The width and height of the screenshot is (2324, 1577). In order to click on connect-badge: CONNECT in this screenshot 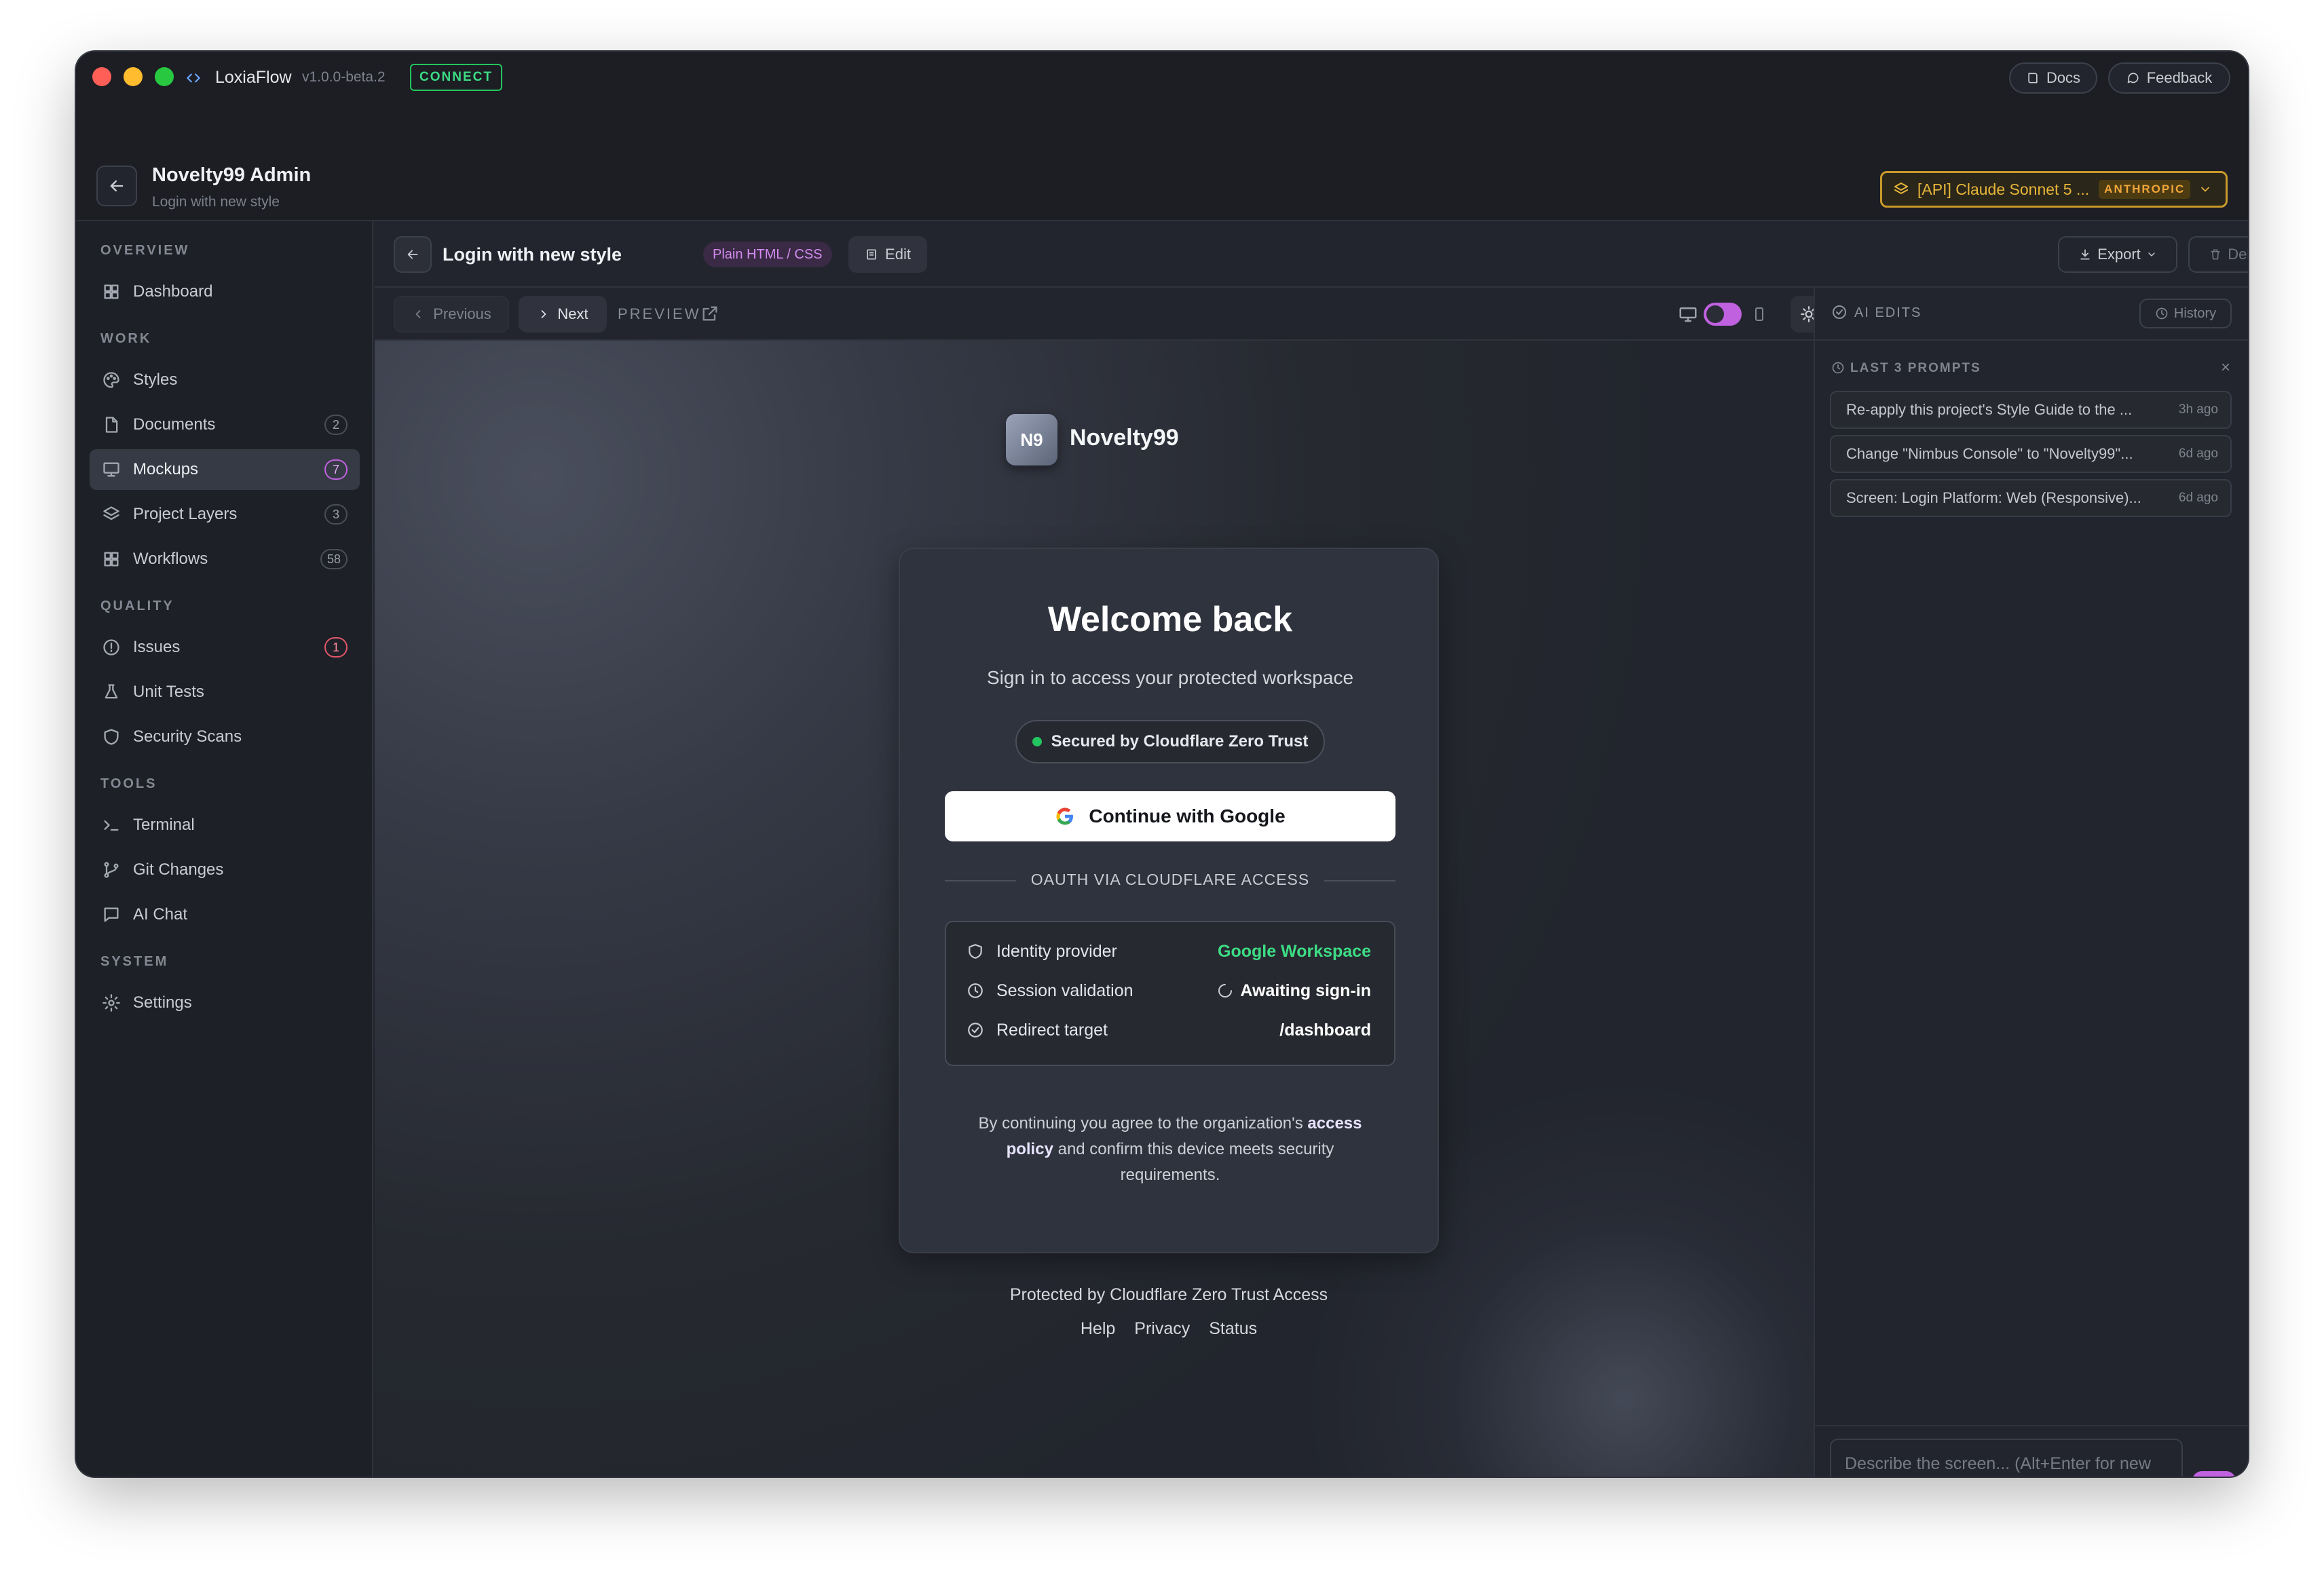, I will do `click(456, 77)`.